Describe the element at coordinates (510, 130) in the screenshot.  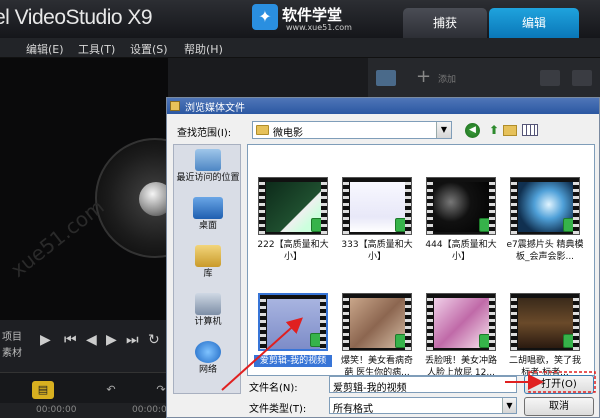
I see `new-folder-icon` at that location.